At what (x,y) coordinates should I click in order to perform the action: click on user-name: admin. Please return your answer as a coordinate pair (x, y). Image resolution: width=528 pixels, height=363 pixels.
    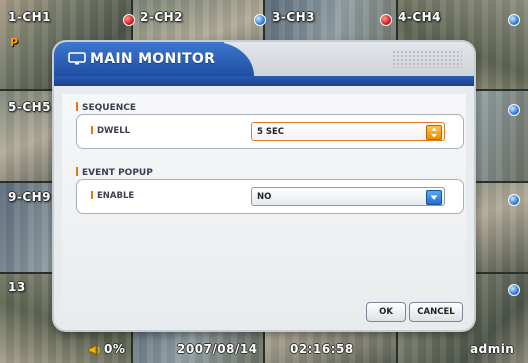
    Looking at the image, I should click on (492, 349).